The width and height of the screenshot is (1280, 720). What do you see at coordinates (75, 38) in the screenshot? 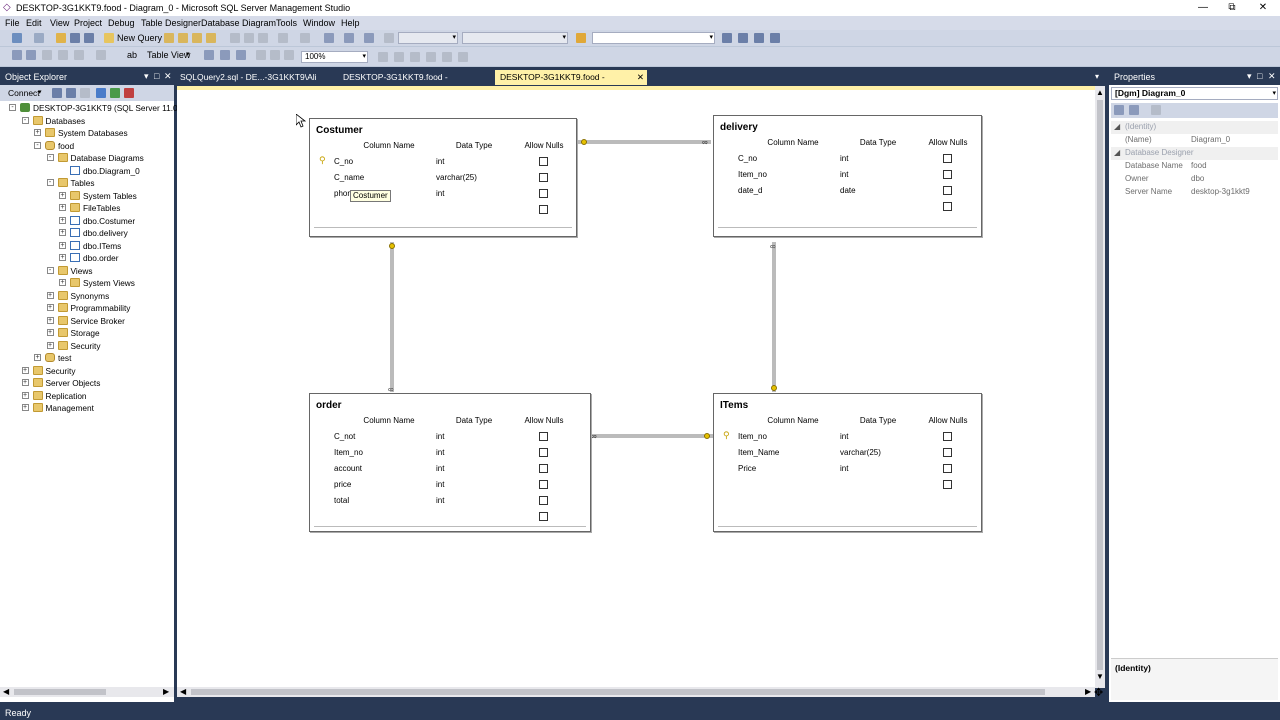
I see `save-icon` at bounding box center [75, 38].